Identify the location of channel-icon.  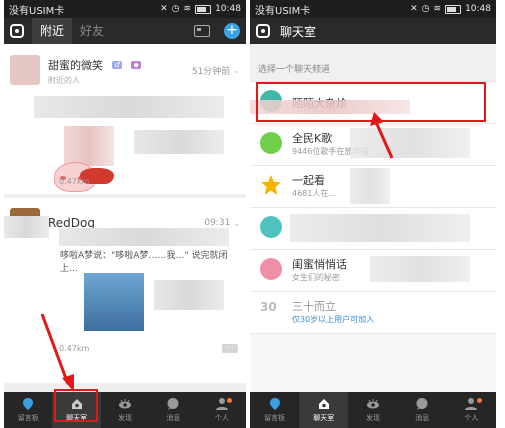
(271, 227).